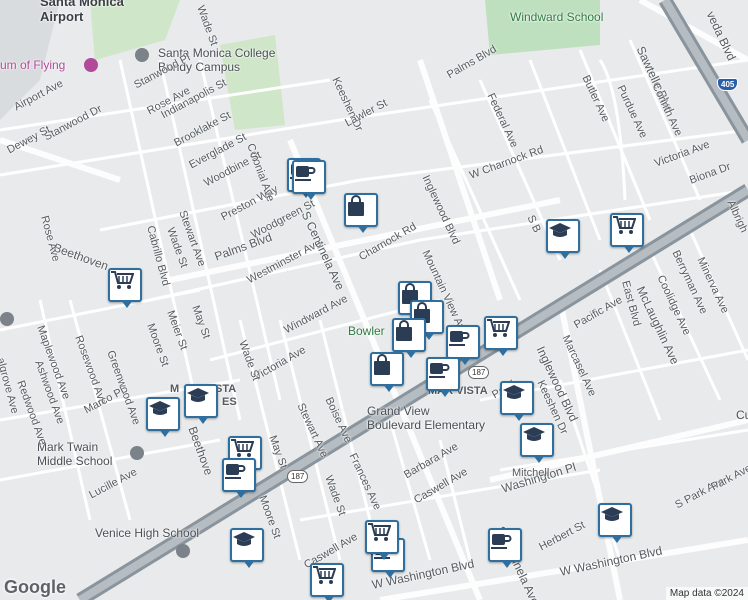 This screenshot has height=600, width=748. I want to click on edge-poi-icon, so click(7, 319).